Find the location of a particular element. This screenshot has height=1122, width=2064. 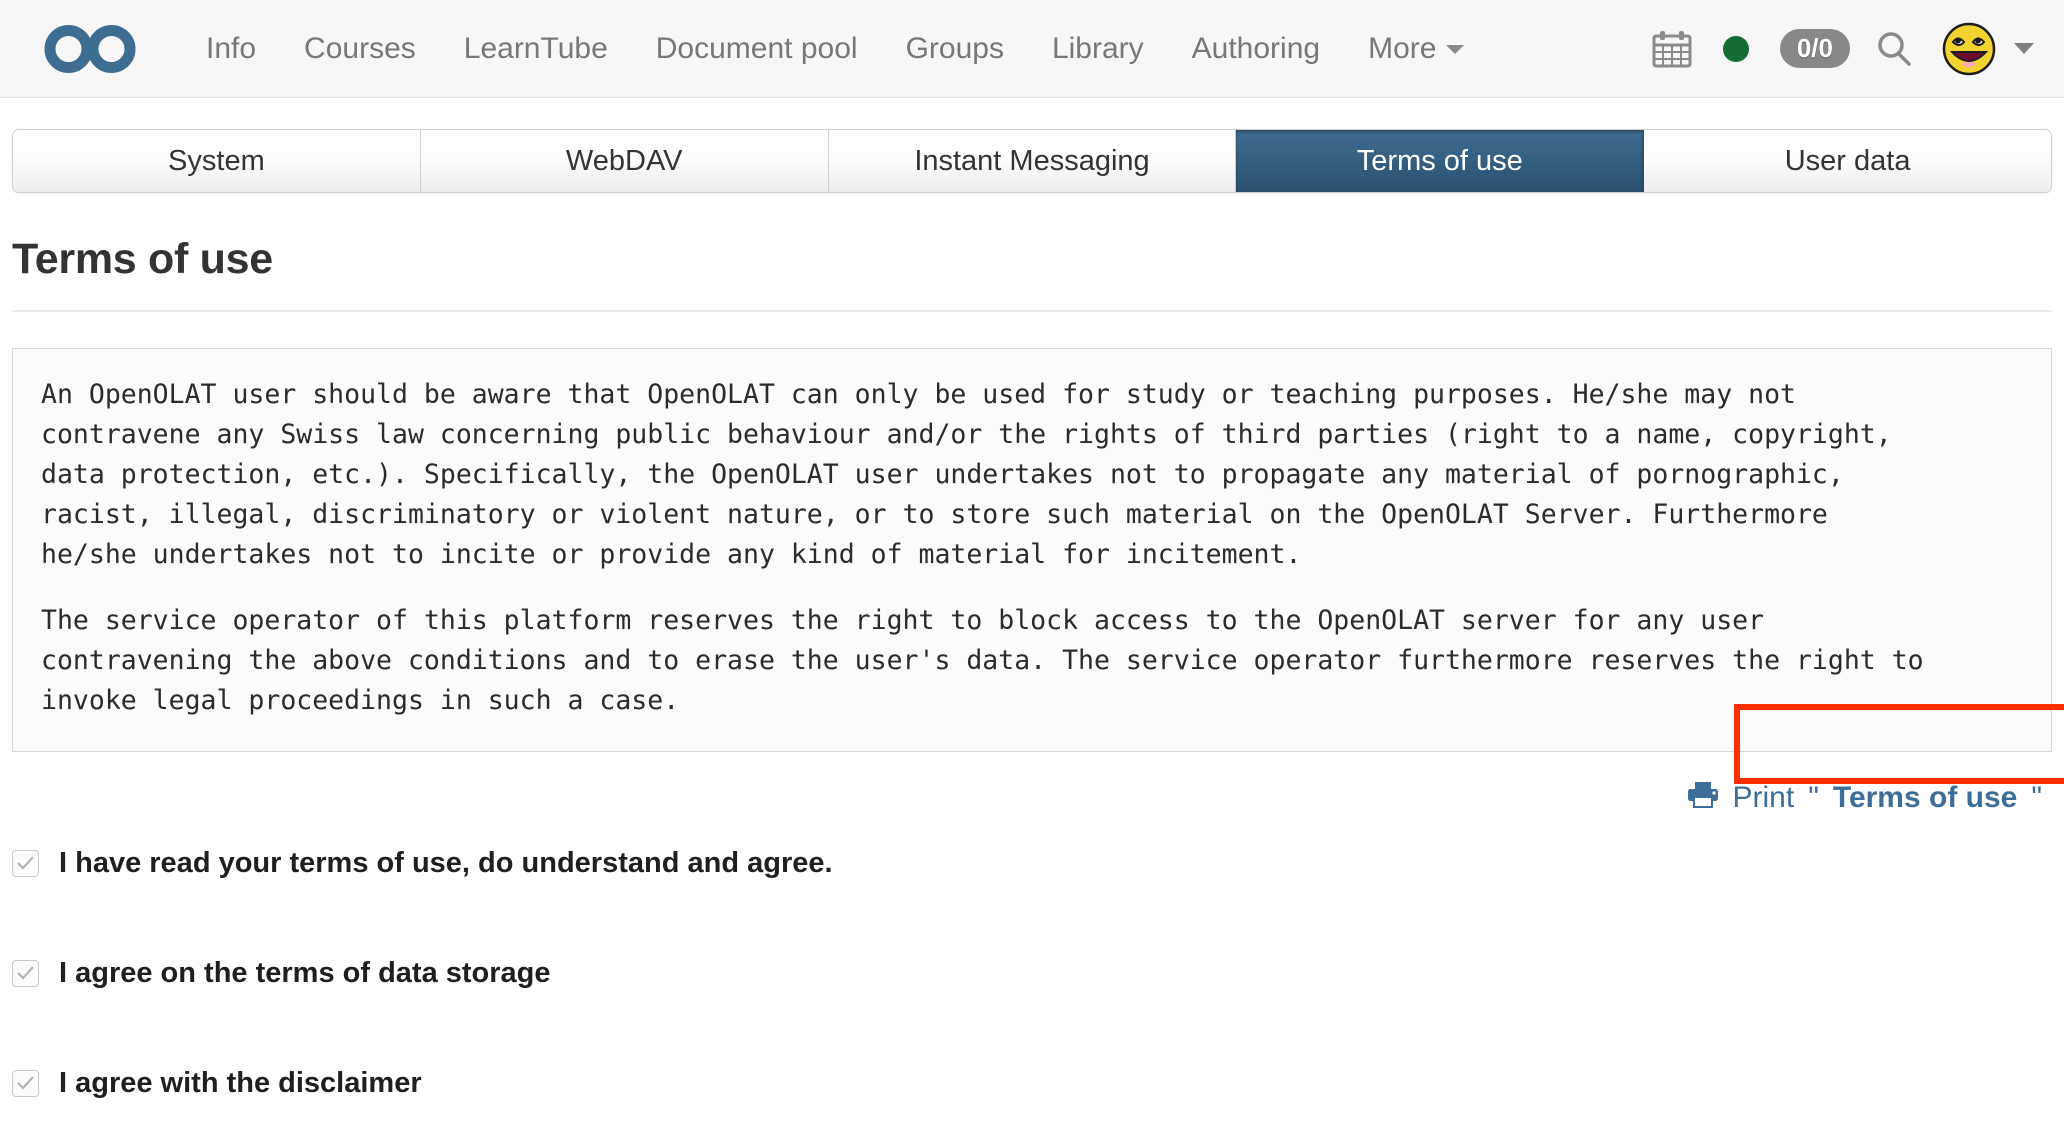

chevron-down-icon is located at coordinates (1455, 50).